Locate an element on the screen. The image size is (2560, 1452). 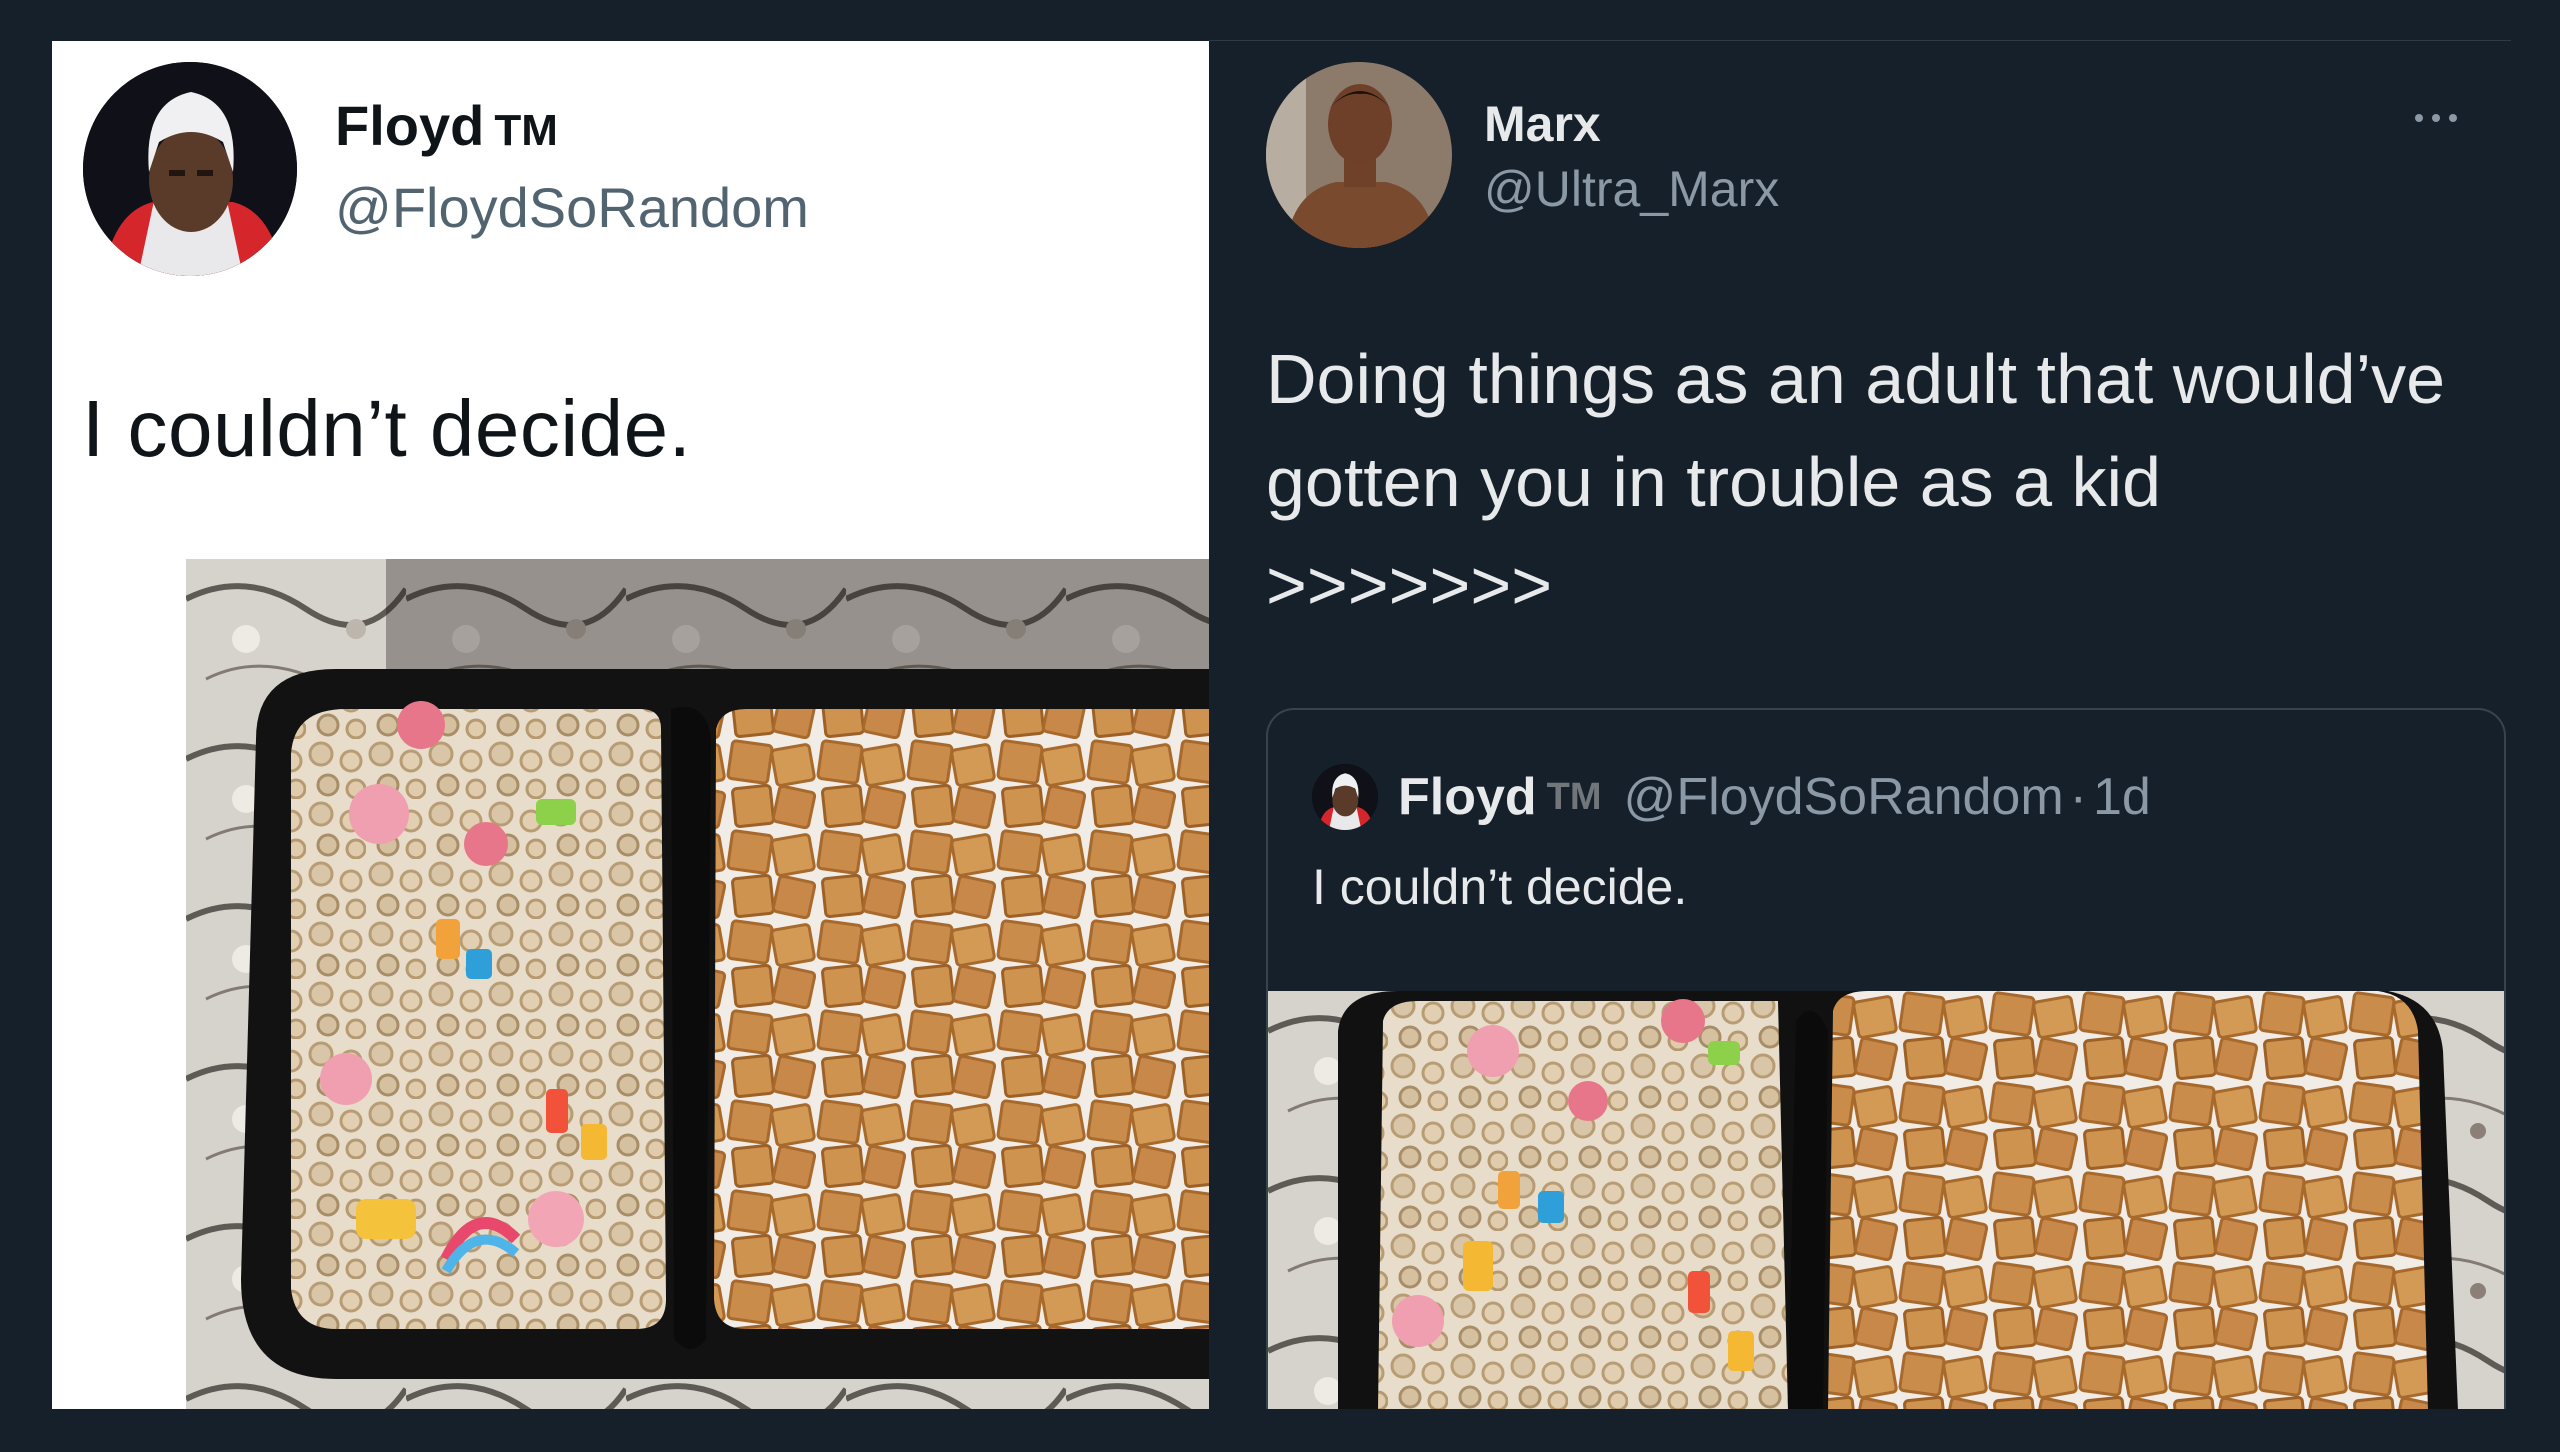
quoted-tweet-photo is located at coordinates (1886, 1200).